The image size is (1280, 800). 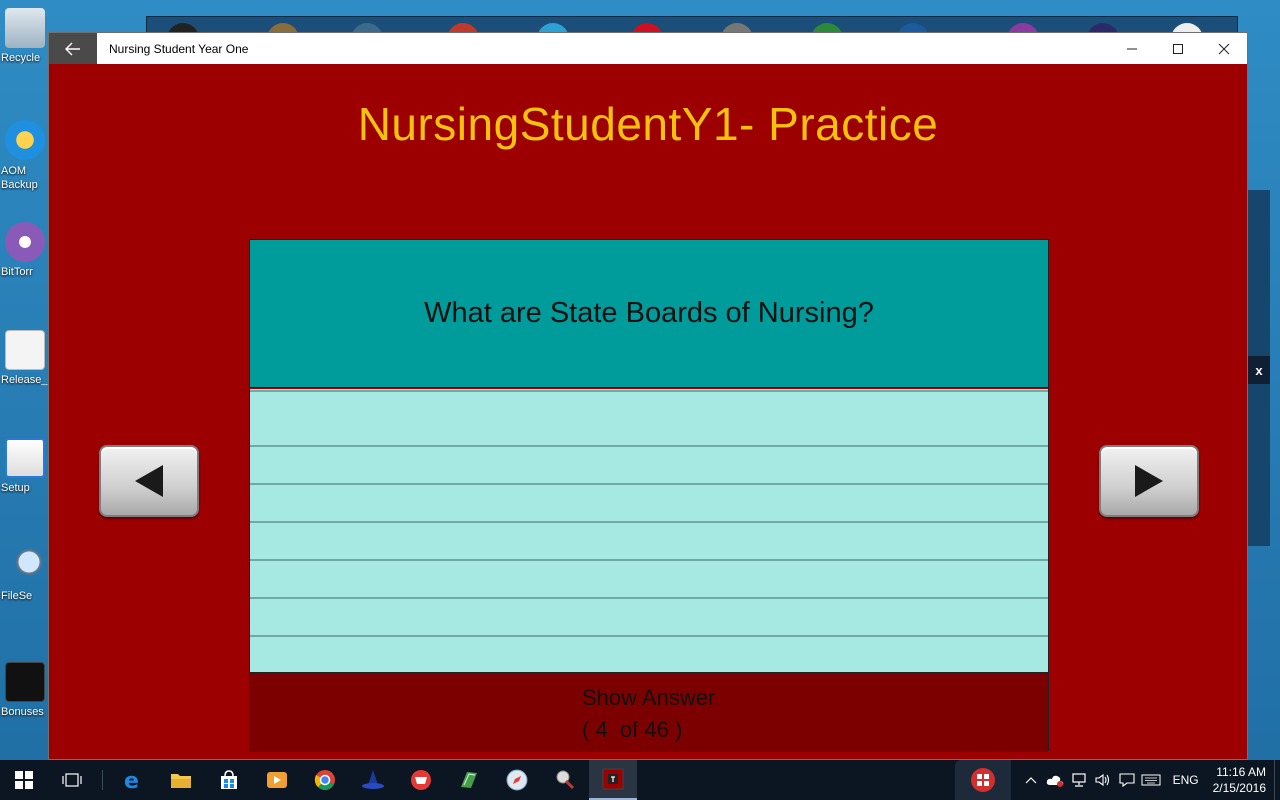 I want to click on desktop-icon-label: AOM Backup, so click(x=19, y=178).